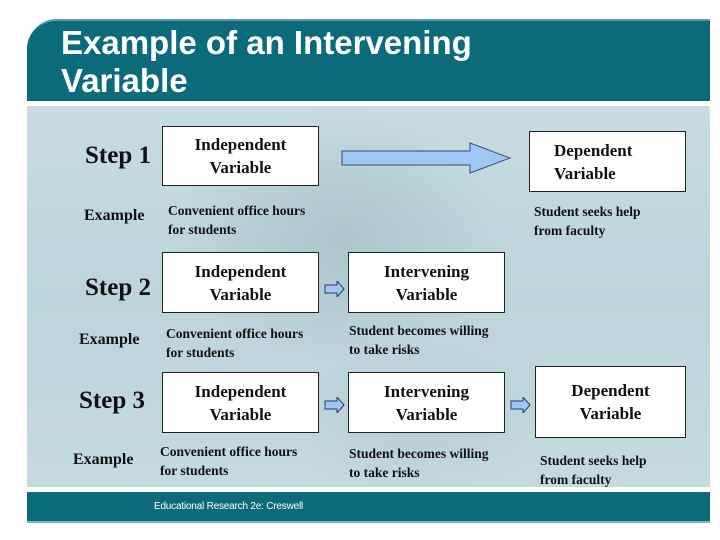 This screenshot has height=540, width=720. Describe the element at coordinates (228, 506) in the screenshot. I see `footer-citation: Educational Research 2e: Creswell` at that location.